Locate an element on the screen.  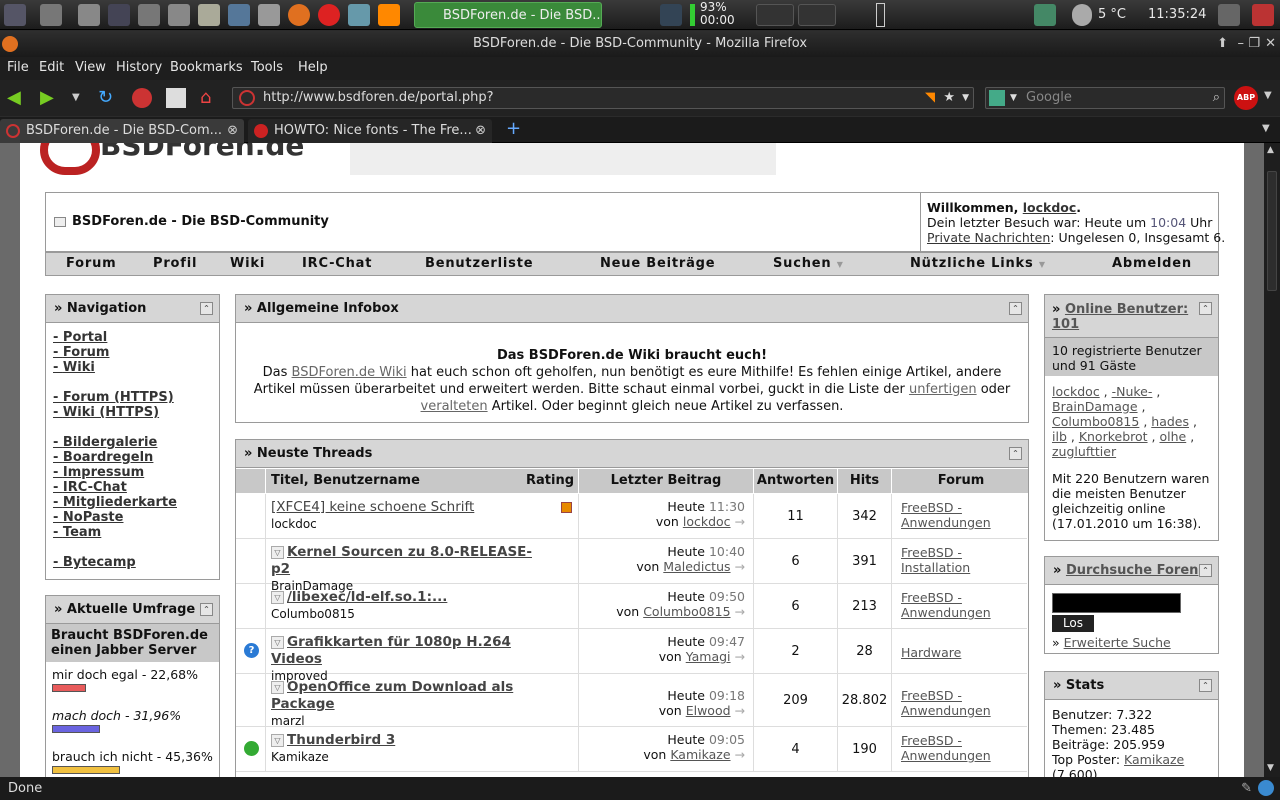
menu-edit: Edit is located at coordinates (51, 67).